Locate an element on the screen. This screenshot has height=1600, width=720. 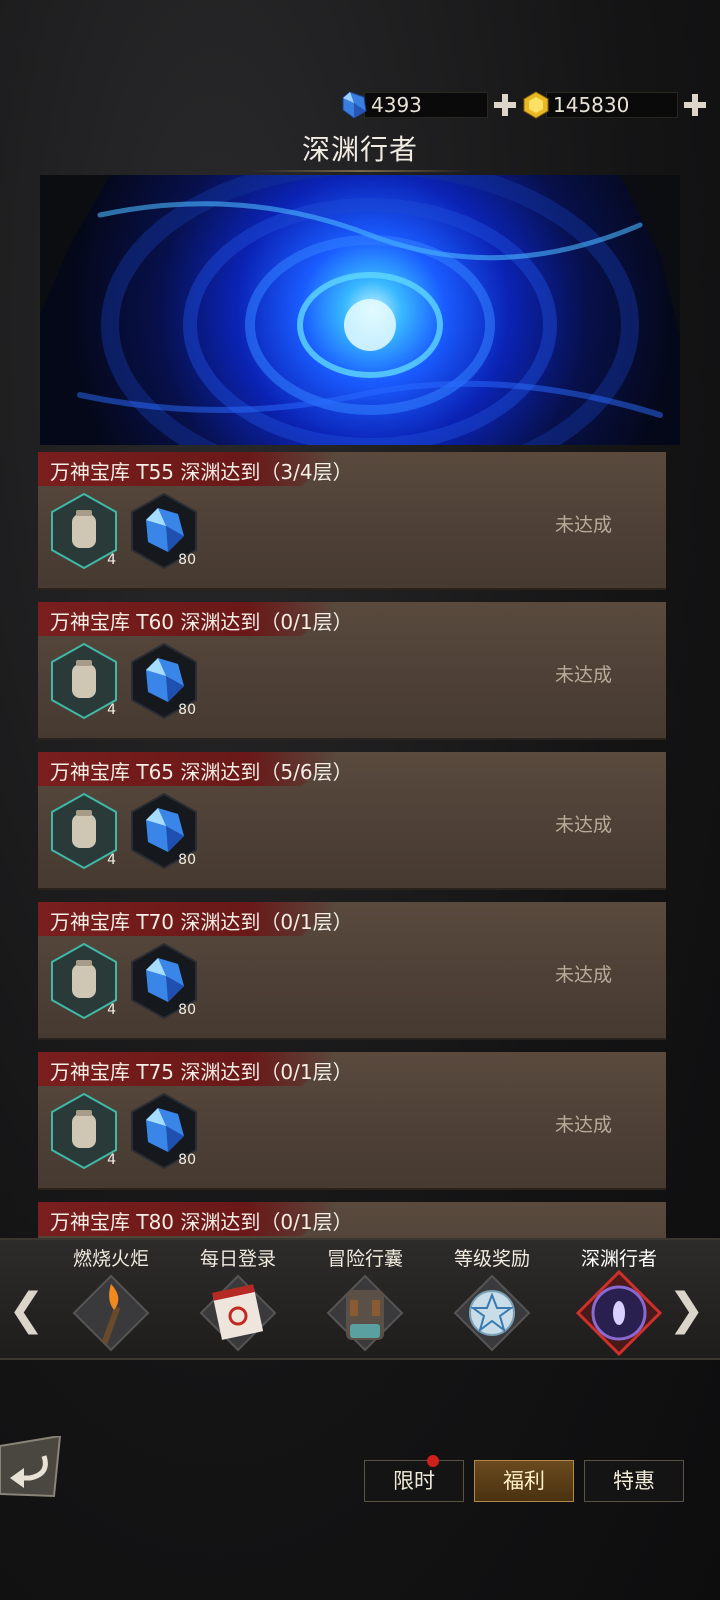
tab-adventure-bag: 冒险行囊 is located at coordinates (365, 1299).